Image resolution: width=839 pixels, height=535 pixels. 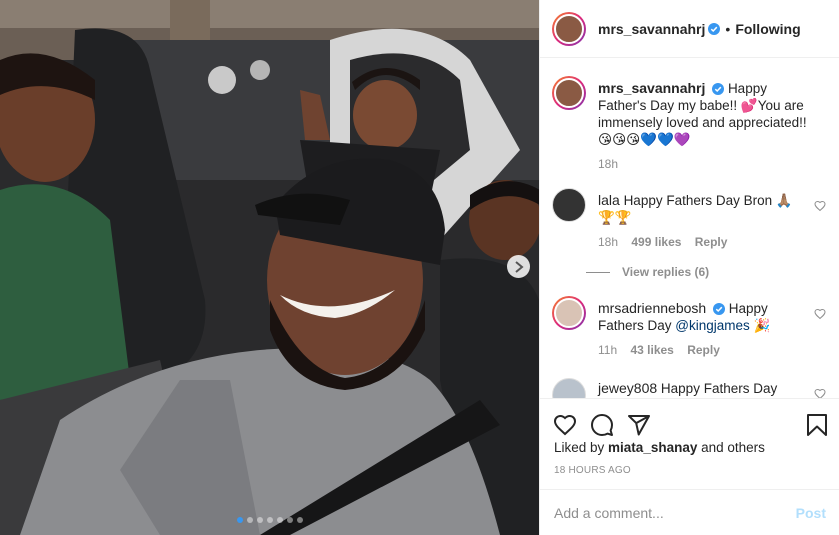 What do you see at coordinates (651, 29) in the screenshot?
I see `author-username: mrs_savannahrj` at bounding box center [651, 29].